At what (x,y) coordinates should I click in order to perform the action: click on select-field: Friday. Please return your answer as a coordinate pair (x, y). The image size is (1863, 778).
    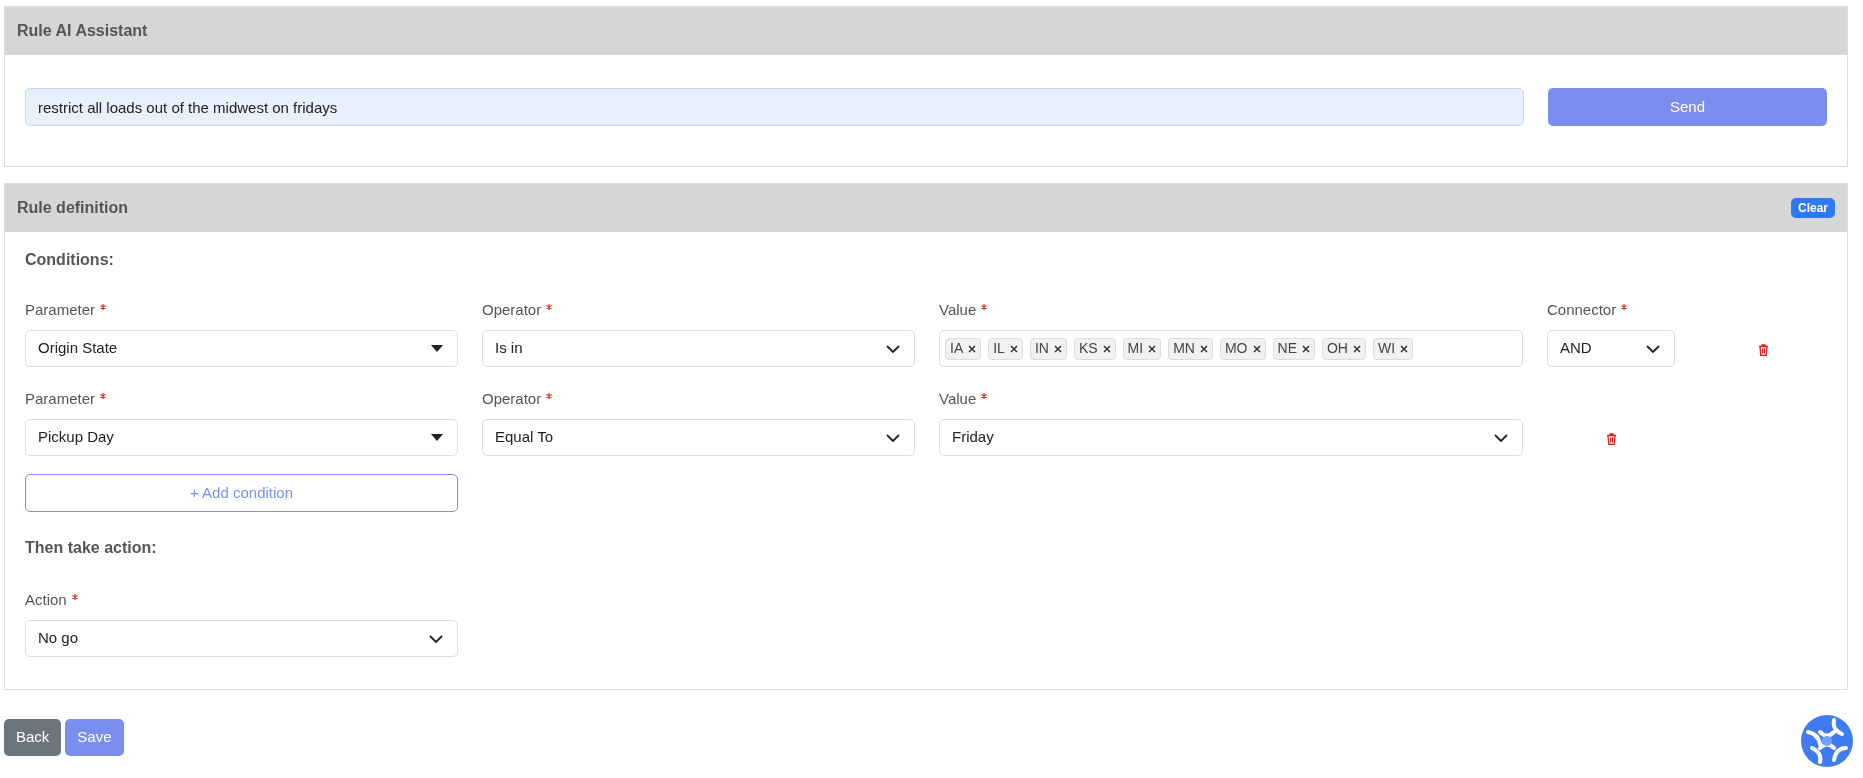
    Looking at the image, I should click on (1231, 437).